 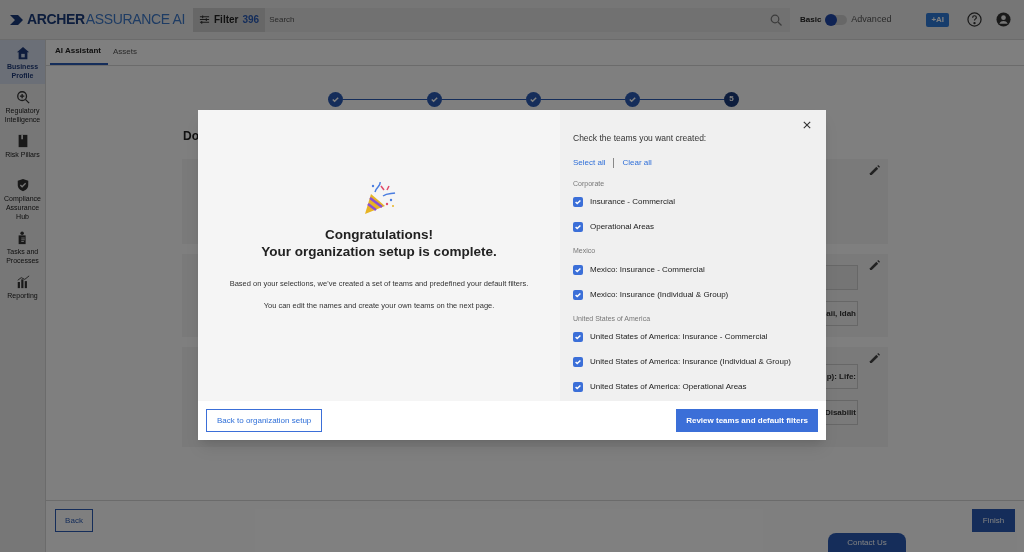 What do you see at coordinates (807, 125) in the screenshot?
I see `close-icon` at bounding box center [807, 125].